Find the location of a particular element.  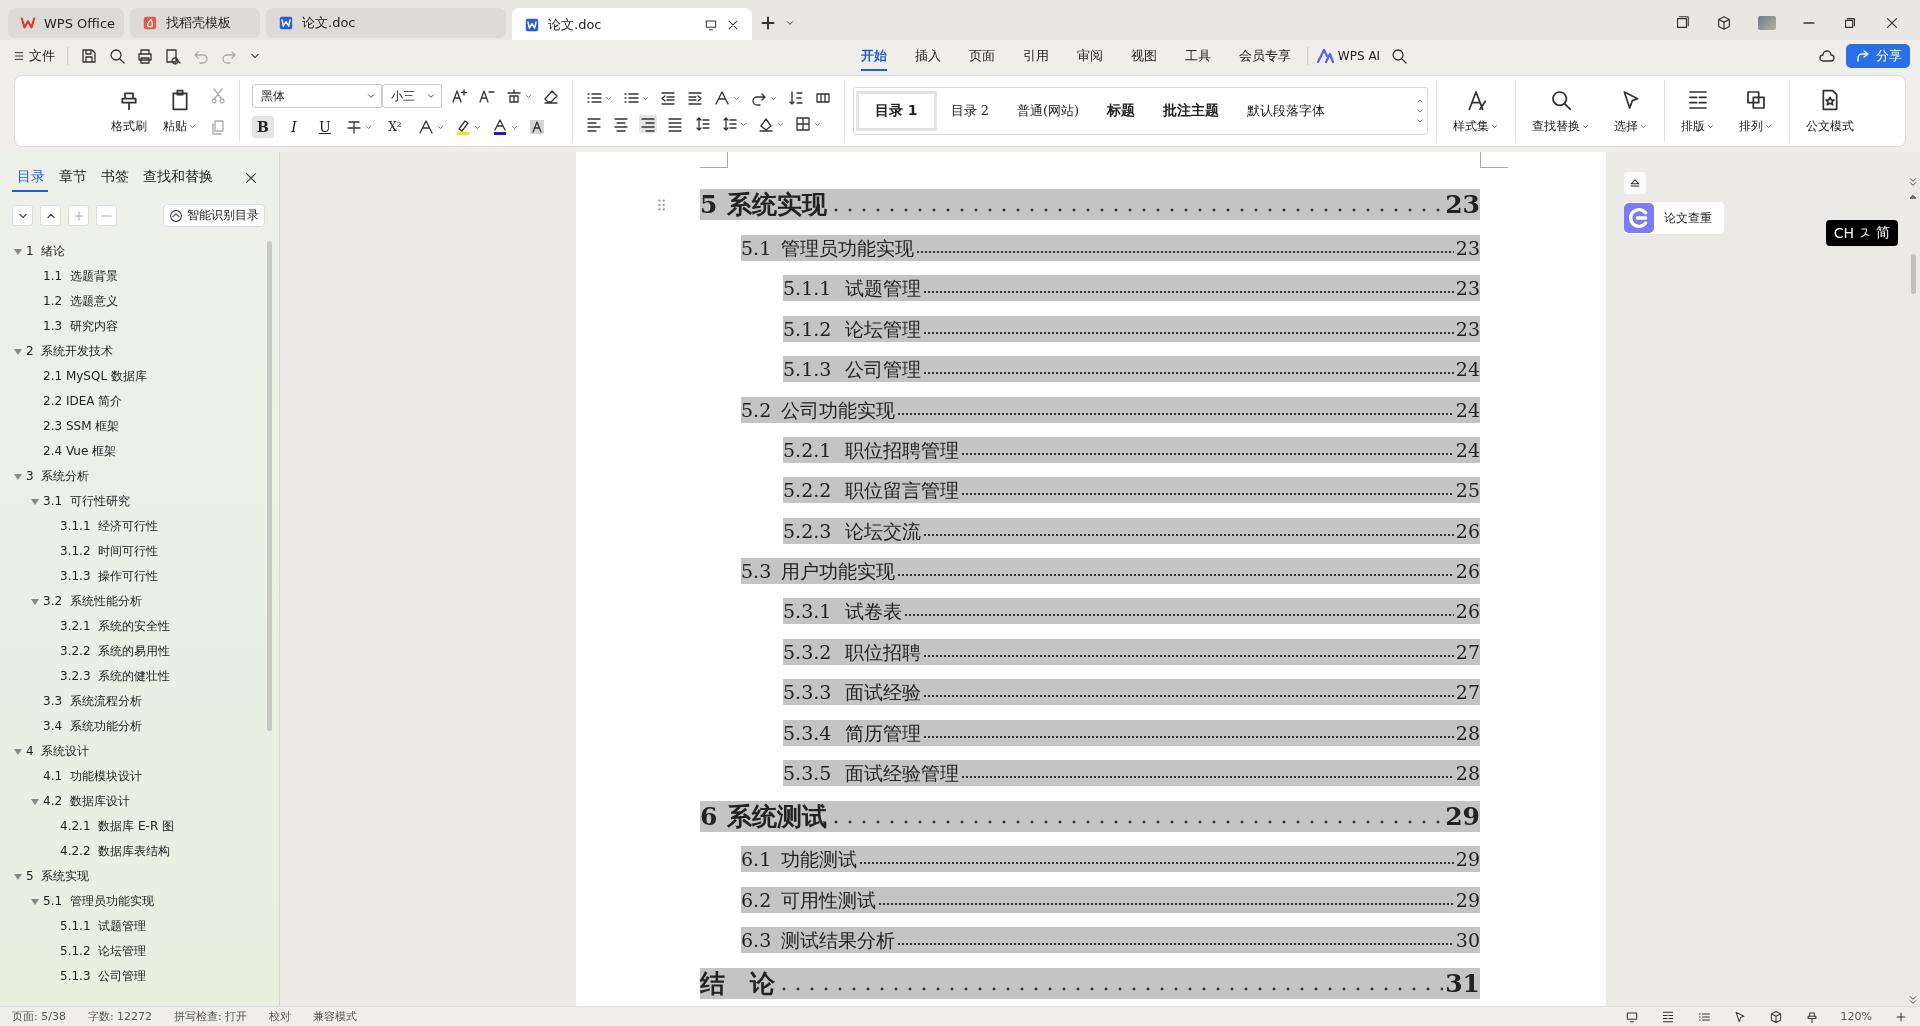

globe-icon is located at coordinates (1775, 1016).